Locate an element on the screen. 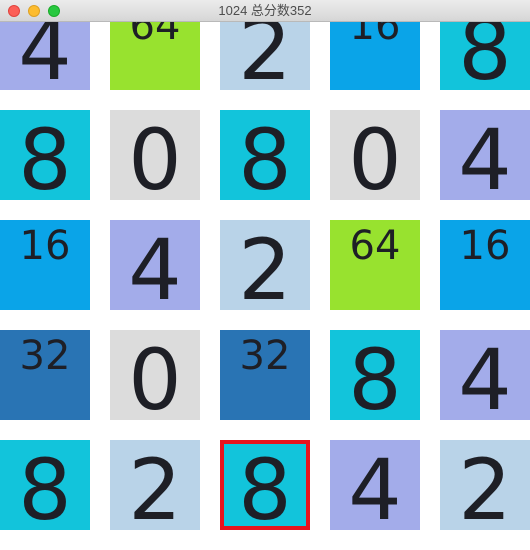  tile-r2-c3: 8 is located at coordinates (265, 155).